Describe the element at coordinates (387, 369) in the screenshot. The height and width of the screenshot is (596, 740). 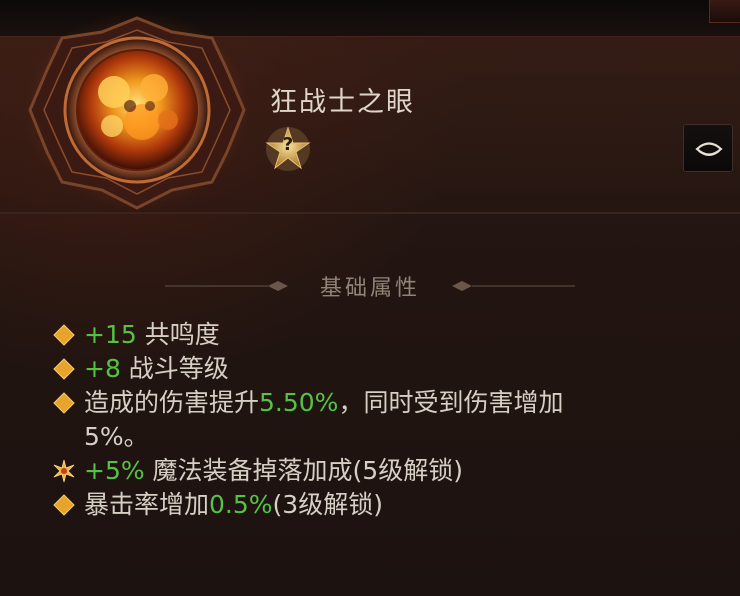
I see `stat-combat-level: +8 战斗等级` at that location.